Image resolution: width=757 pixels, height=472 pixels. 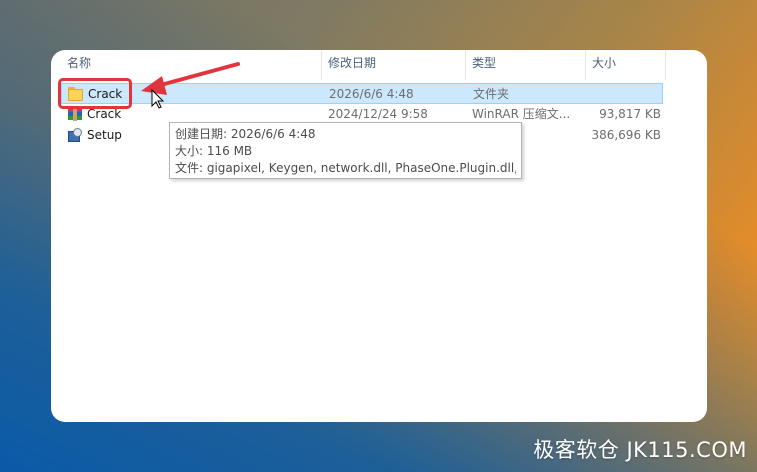 I want to click on annotation-overlay, so click(x=190, y=85).